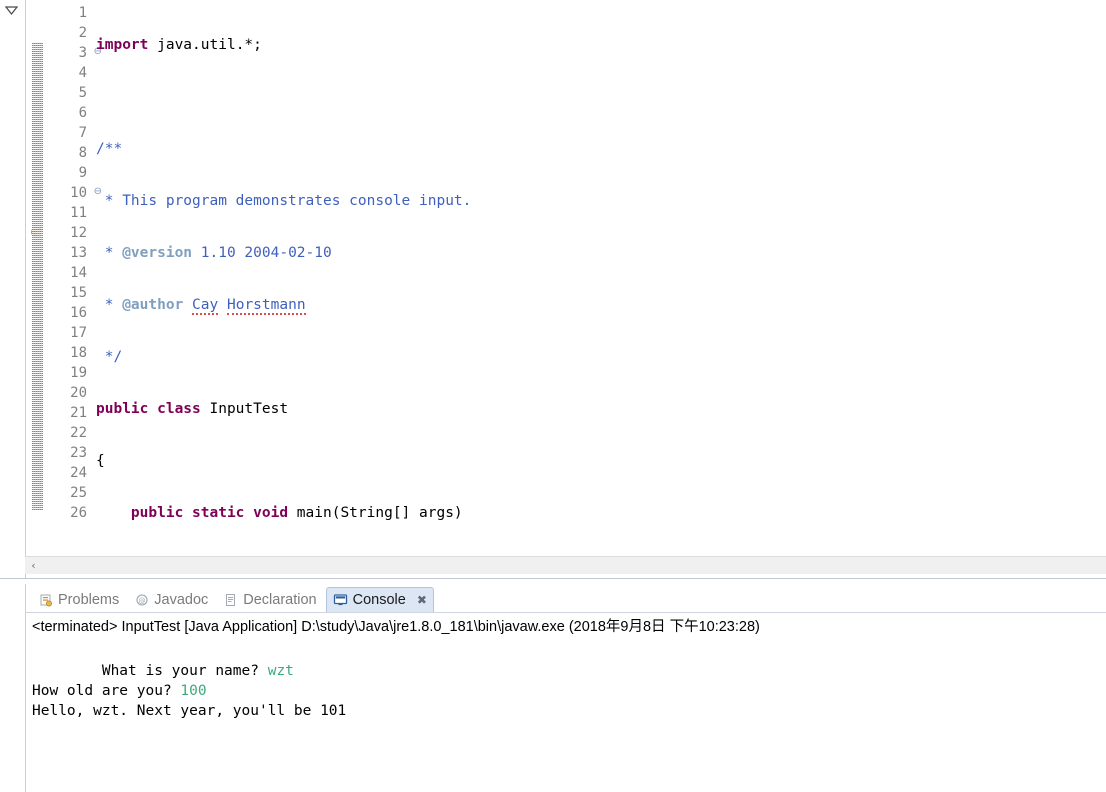 Image resolution: width=1106 pixels, height=792 pixels. Describe the element at coordinates (69, 513) in the screenshot. I see `line-number: 26` at that location.